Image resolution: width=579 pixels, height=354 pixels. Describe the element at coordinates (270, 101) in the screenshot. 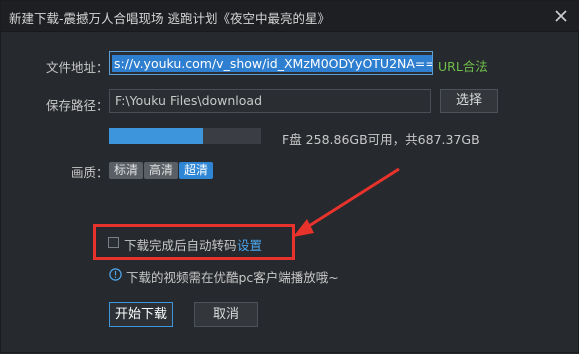

I see `save-path-input: F:\Youku Files\download` at that location.